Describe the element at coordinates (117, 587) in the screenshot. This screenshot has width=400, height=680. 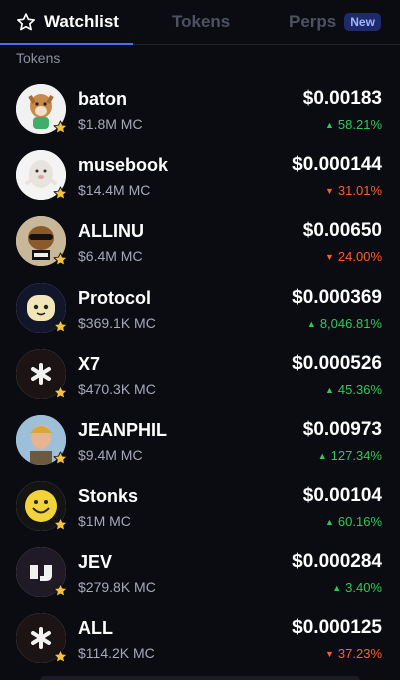
I see `token-market-cap: $279.8K MC` at that location.